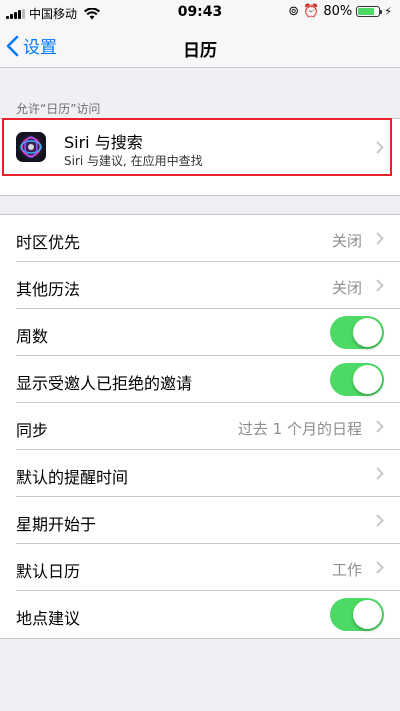 Image resolution: width=400 pixels, height=711 pixels. What do you see at coordinates (294, 11) in the screenshot?
I see `orientation-lock-icon: ⊚` at bounding box center [294, 11].